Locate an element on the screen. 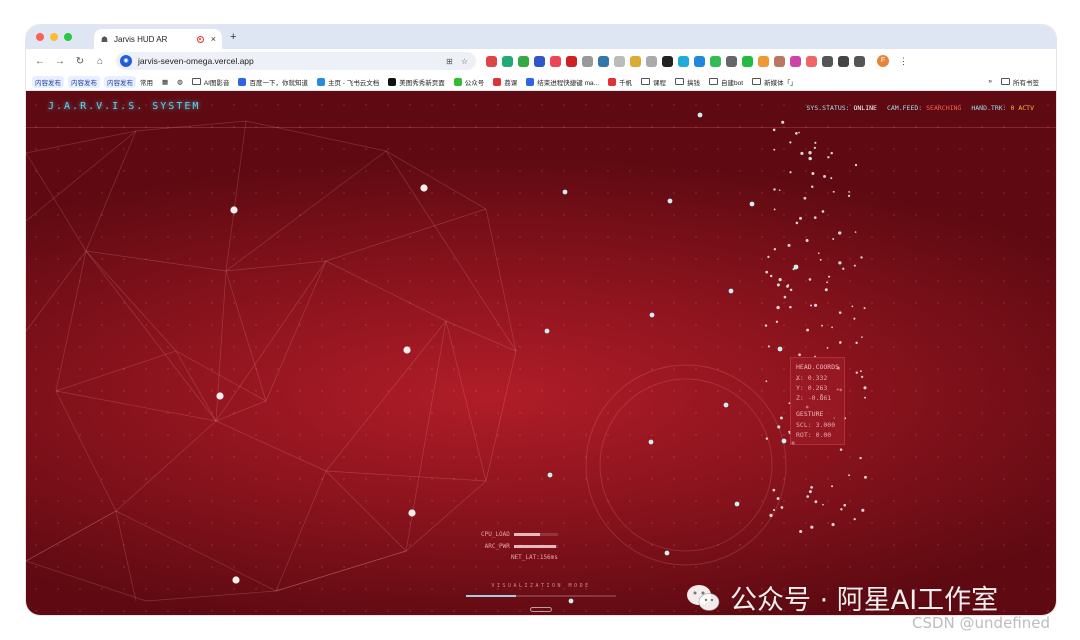 This screenshot has height=640, width=1080. minimize-window-button is located at coordinates (54, 37).